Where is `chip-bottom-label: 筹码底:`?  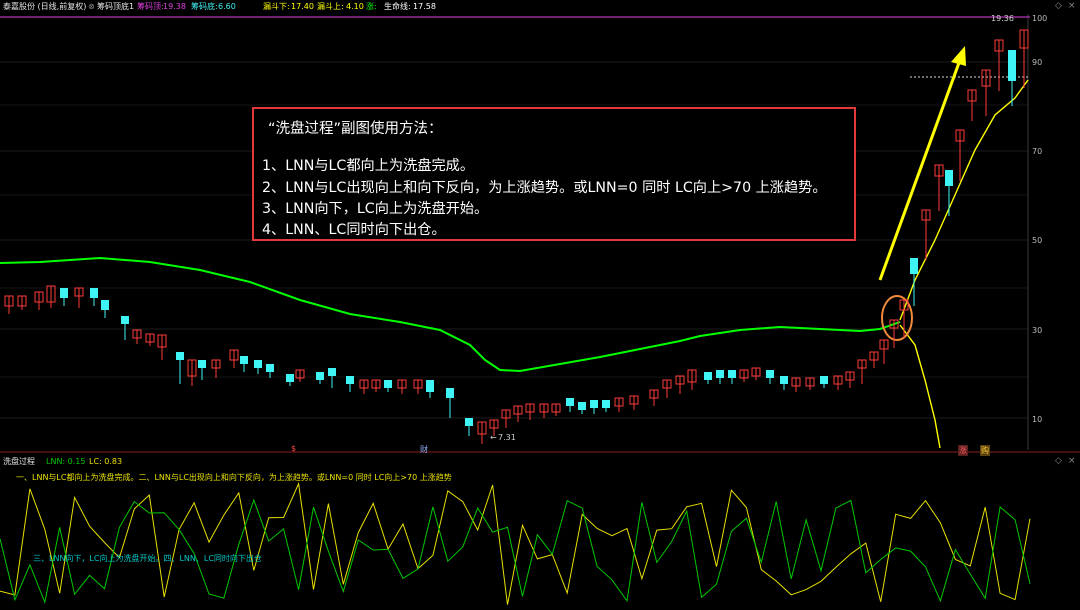 chip-bottom-label: 筹码底: is located at coordinates (204, 6).